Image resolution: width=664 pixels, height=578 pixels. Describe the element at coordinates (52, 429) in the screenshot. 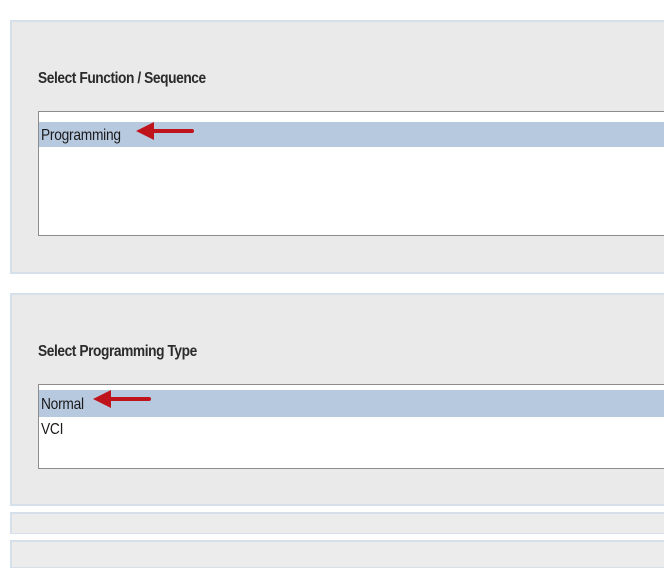

I see `list-item-label: VCI` at that location.